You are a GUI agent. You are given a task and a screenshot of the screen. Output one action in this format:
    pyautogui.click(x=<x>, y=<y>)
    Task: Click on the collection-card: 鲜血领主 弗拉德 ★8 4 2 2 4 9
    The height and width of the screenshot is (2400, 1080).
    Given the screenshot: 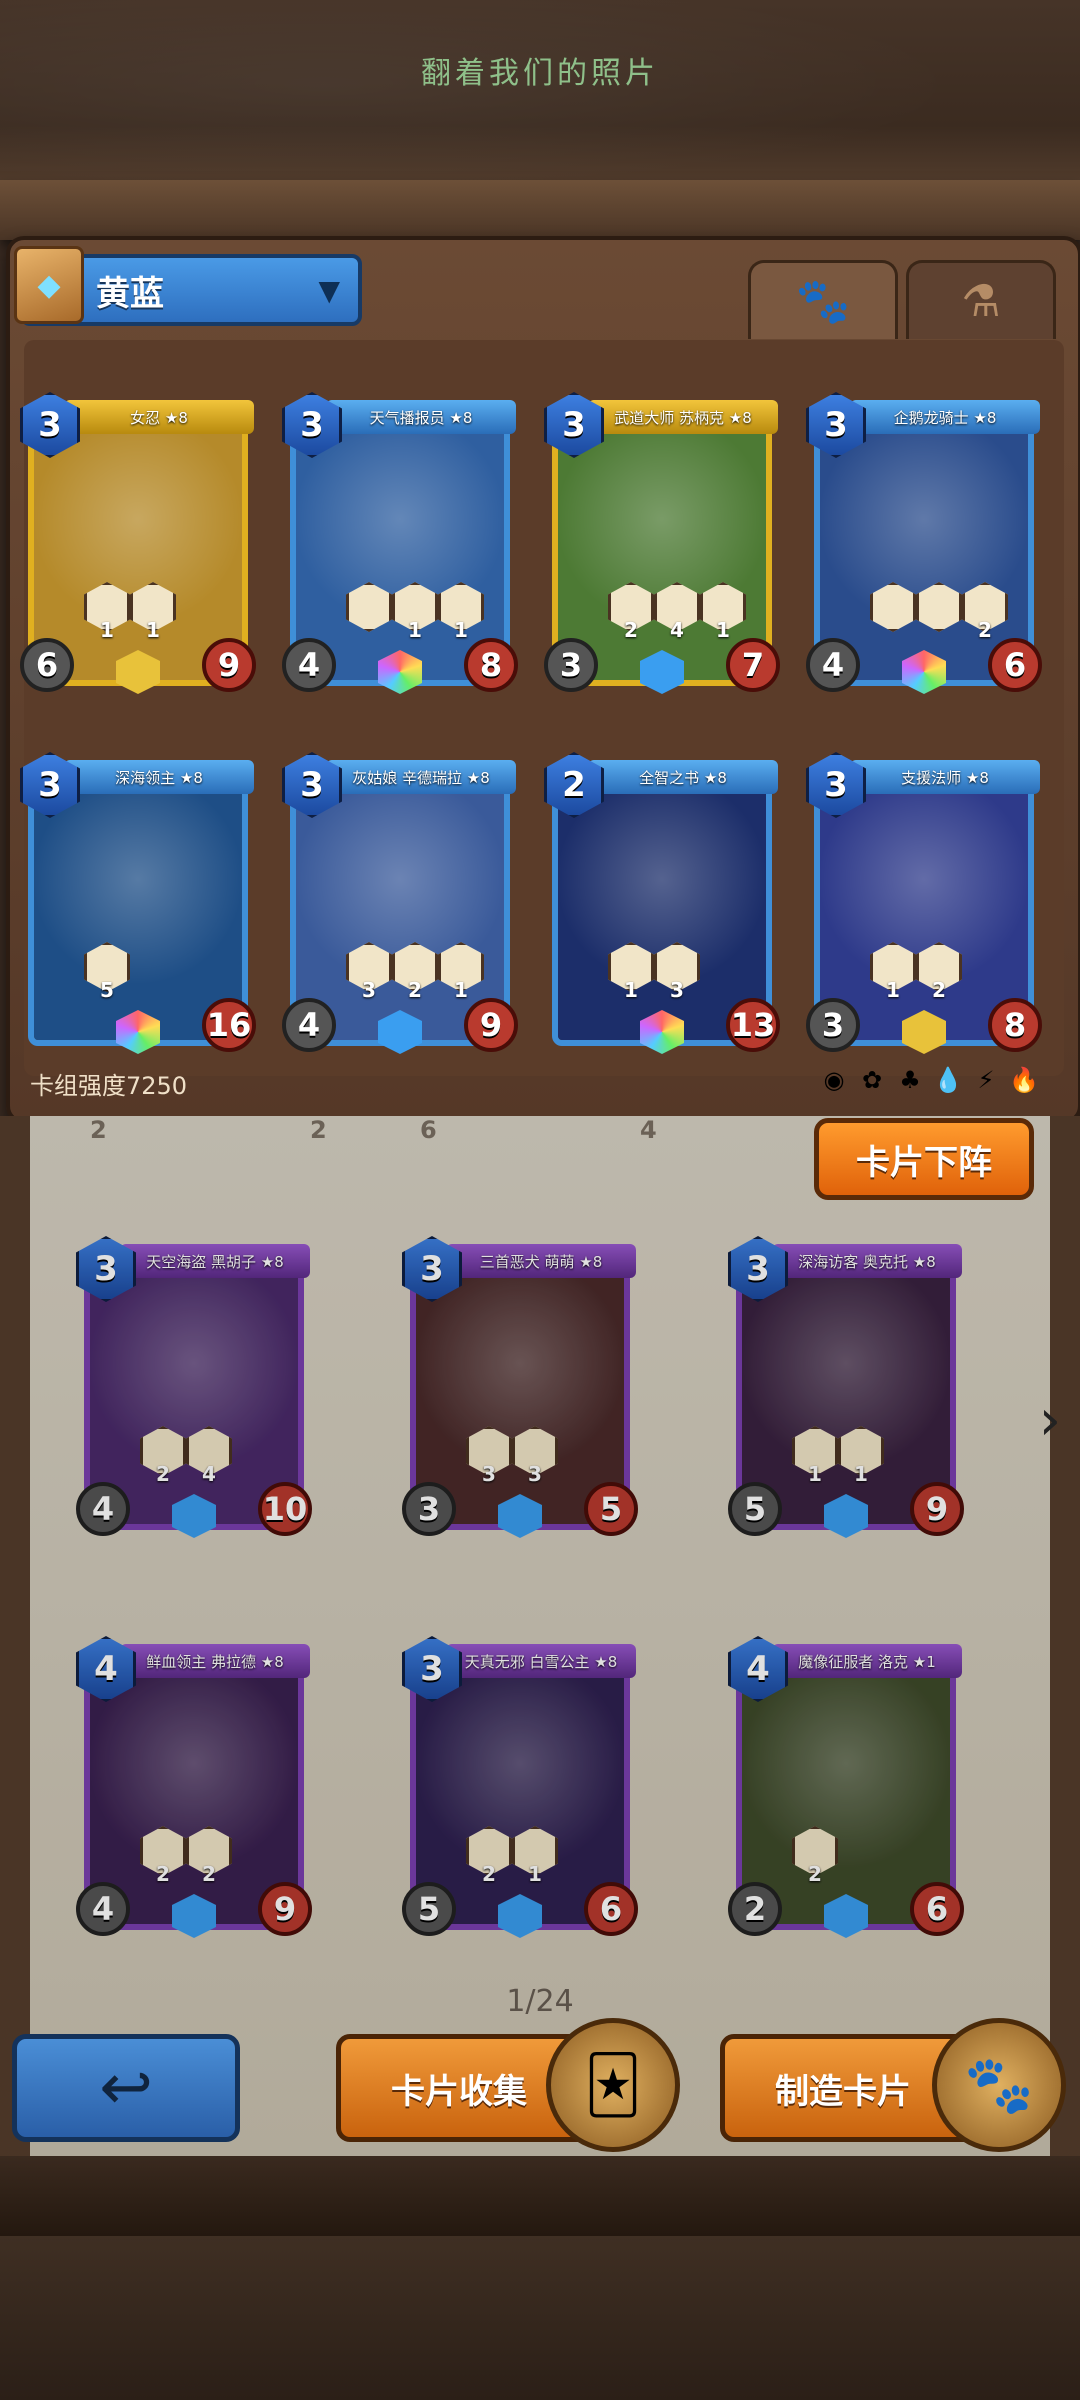 What is the action you would take?
    pyautogui.click(x=194, y=1787)
    